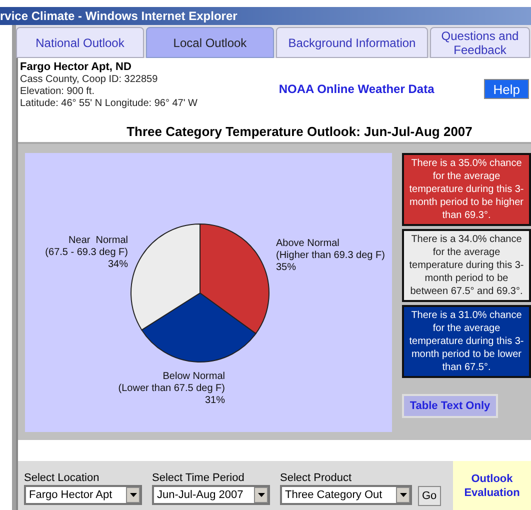 The width and height of the screenshot is (531, 510). What do you see at coordinates (466, 265) in the screenshot?
I see `chance-note: There is a 34.0% chance for the average temperature during this 3-month period to be between 67.5° and 69.3°.` at bounding box center [466, 265].